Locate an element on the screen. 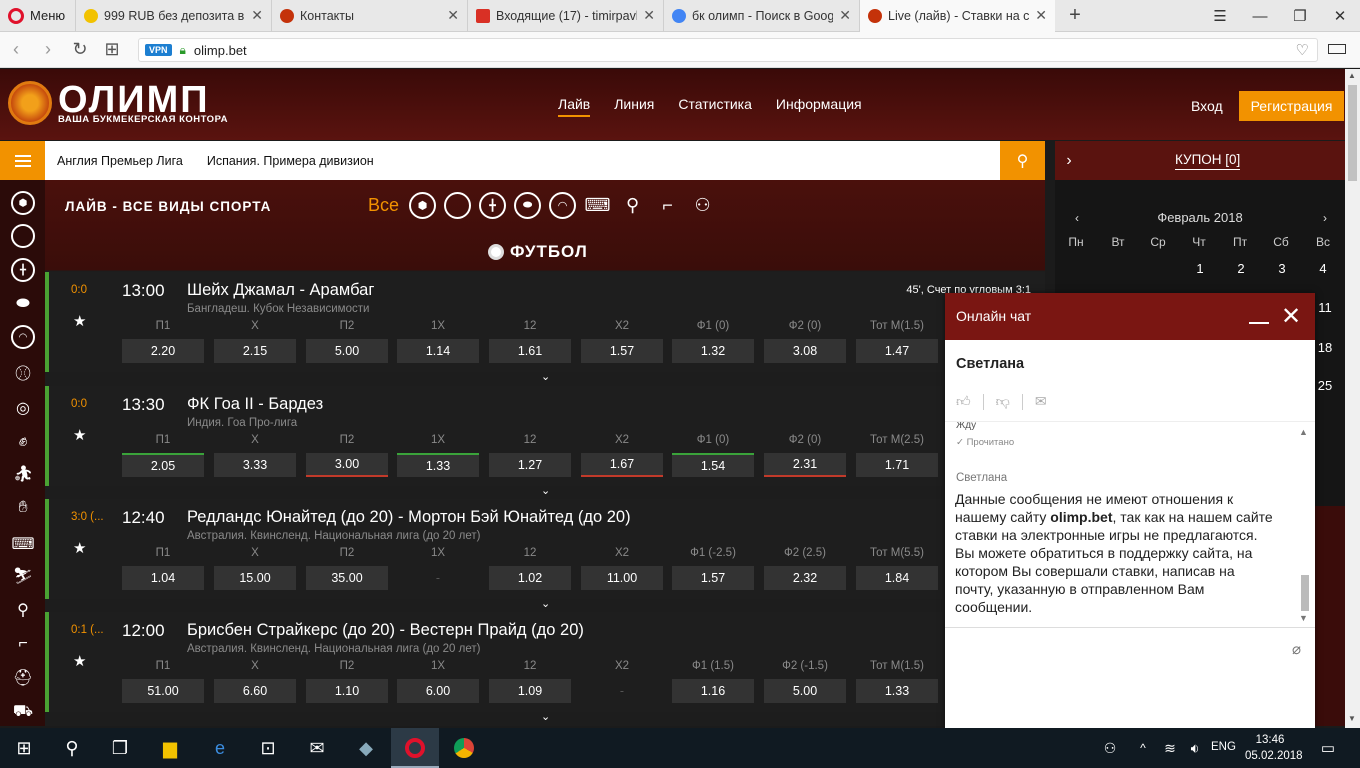 The height and width of the screenshot is (768, 1360). filter-football-icon: ⬢ is located at coordinates (423, 205).